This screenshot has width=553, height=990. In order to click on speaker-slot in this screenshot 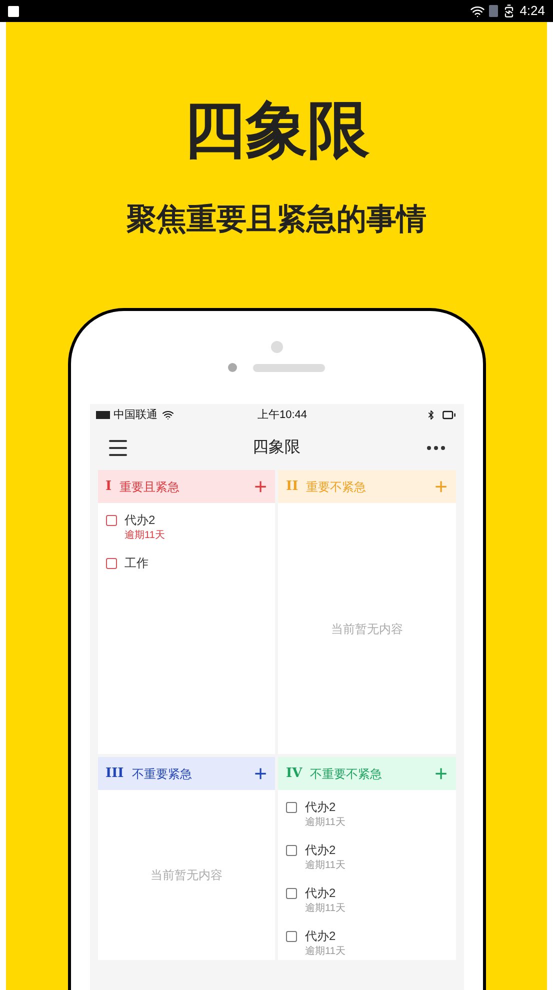, I will do `click(289, 368)`.